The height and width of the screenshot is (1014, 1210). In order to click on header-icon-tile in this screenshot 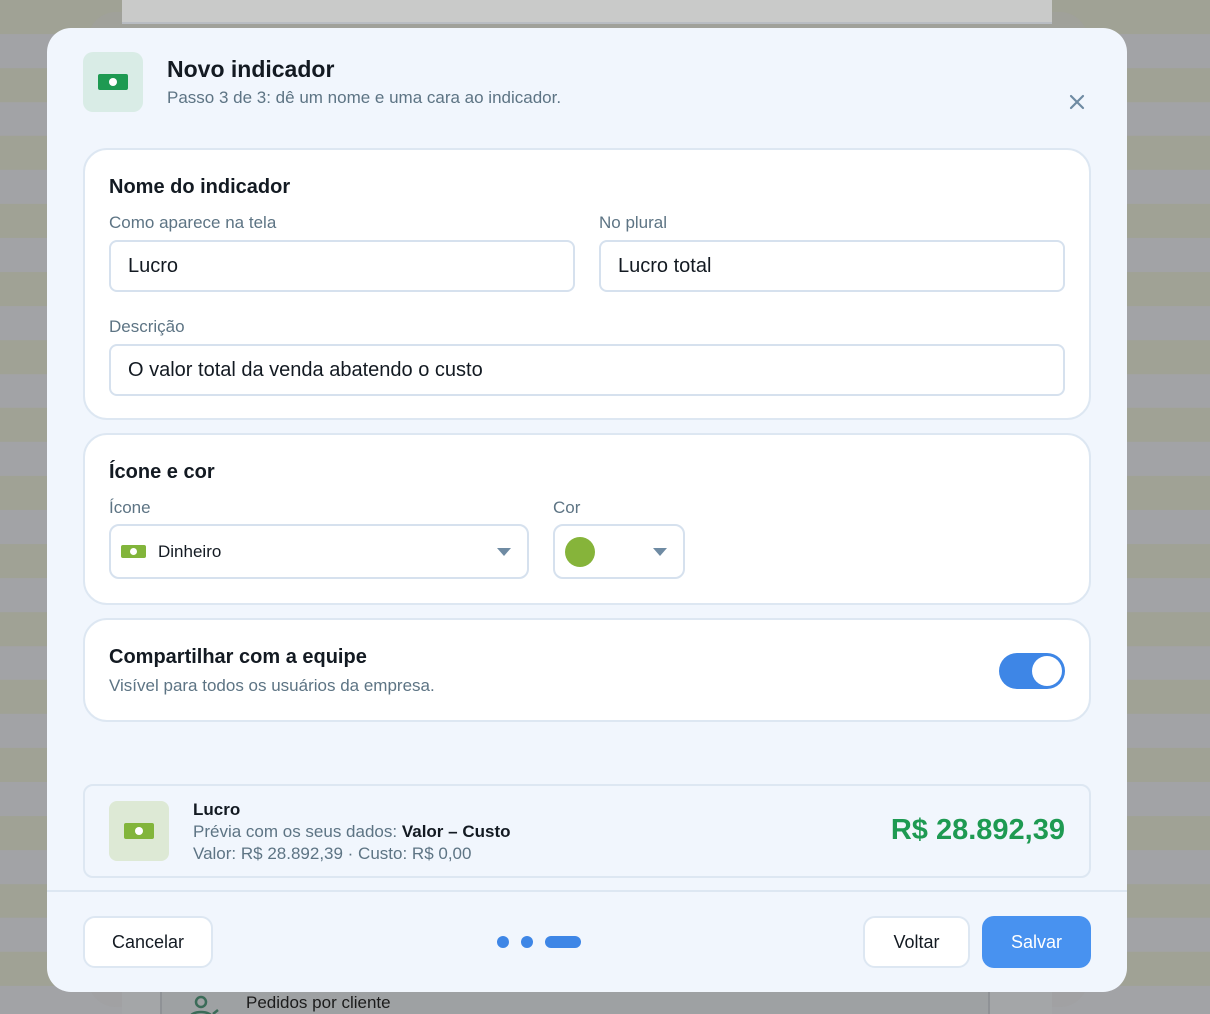, I will do `click(113, 82)`.